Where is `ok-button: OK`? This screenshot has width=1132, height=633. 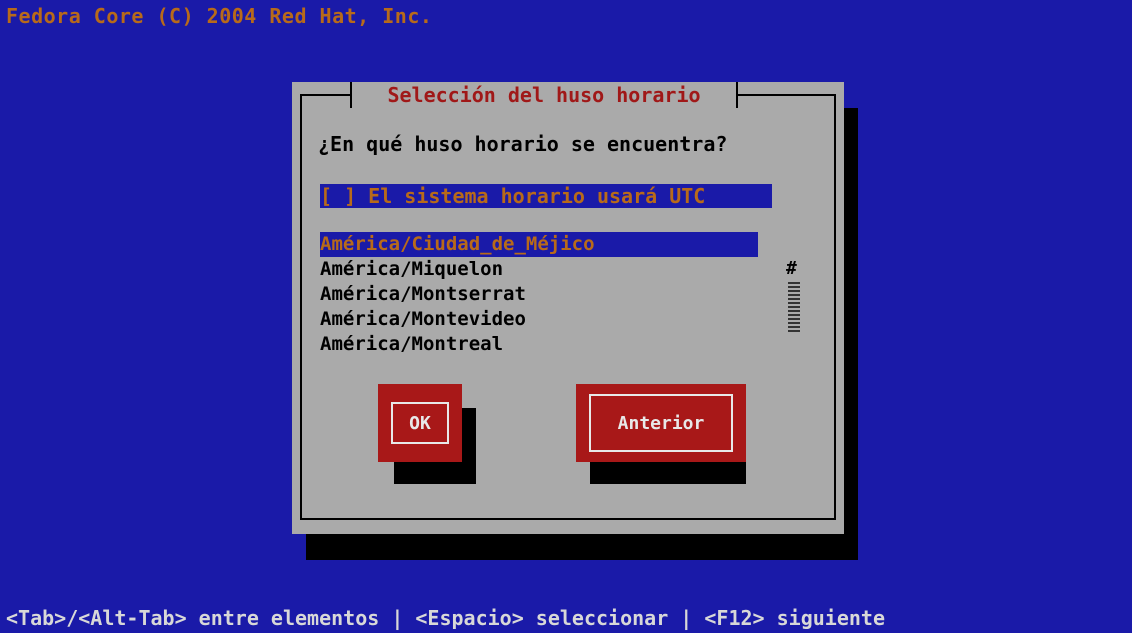
ok-button: OK is located at coordinates (420, 423).